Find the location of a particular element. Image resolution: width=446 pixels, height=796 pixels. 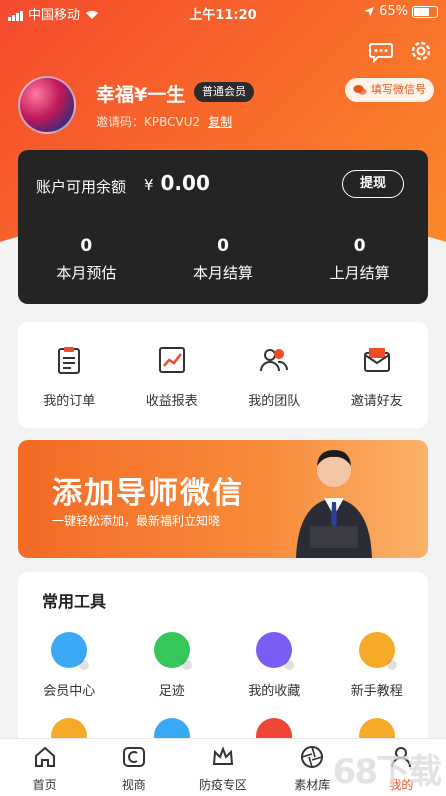

battery-percent: 65% is located at coordinates (393, 11).